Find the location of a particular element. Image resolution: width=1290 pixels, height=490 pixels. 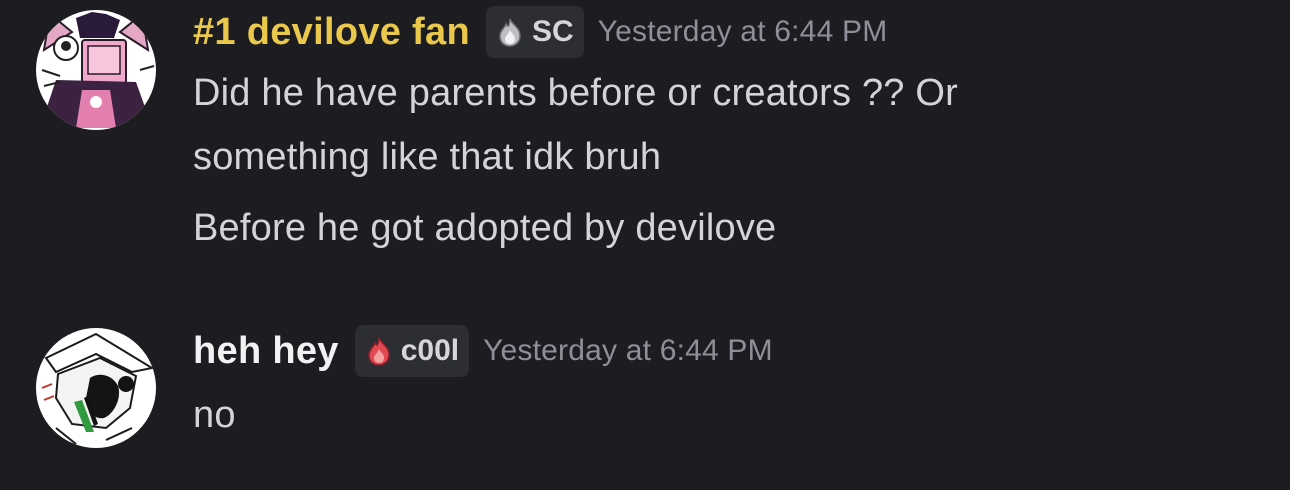

silver-flame-icon is located at coordinates (510, 32).